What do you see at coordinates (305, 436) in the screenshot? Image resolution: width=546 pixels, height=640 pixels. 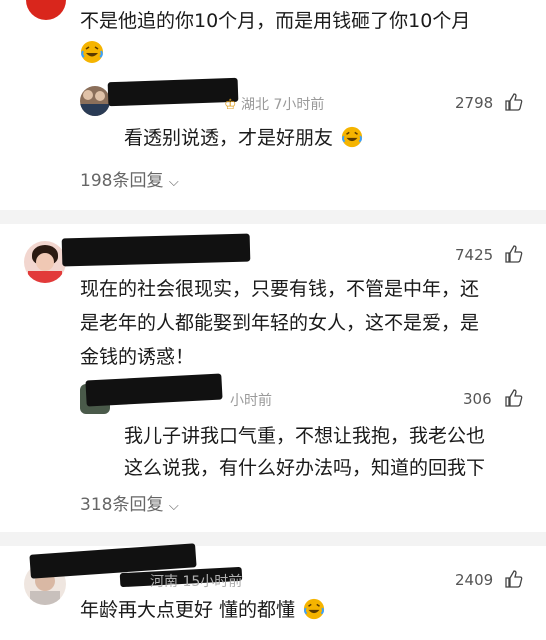 I see `reply-line: 我儿子讲我口气重，不想让我抱，我老公也` at bounding box center [305, 436].